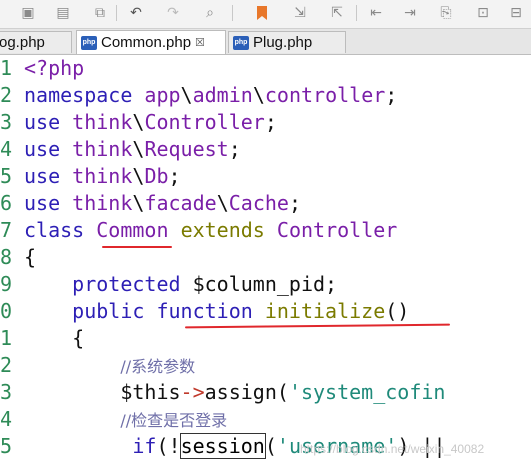  Describe the element at coordinates (337, 13) in the screenshot. I see `outdent-icon: ⇱` at that location.